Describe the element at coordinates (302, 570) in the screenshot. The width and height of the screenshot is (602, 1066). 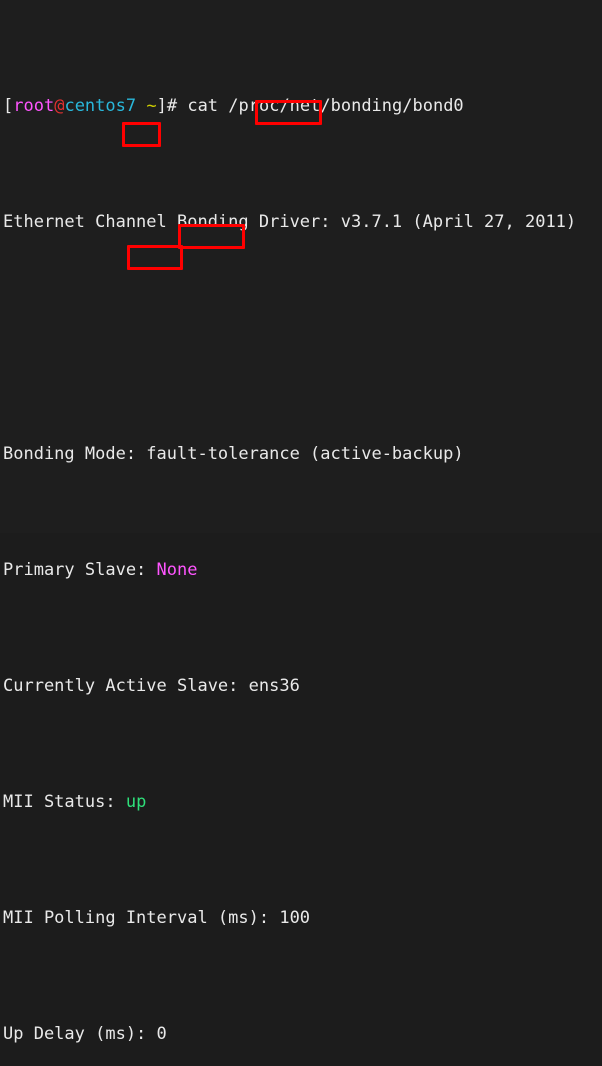
I see `primary-slave-line: Primary Slave: None` at that location.